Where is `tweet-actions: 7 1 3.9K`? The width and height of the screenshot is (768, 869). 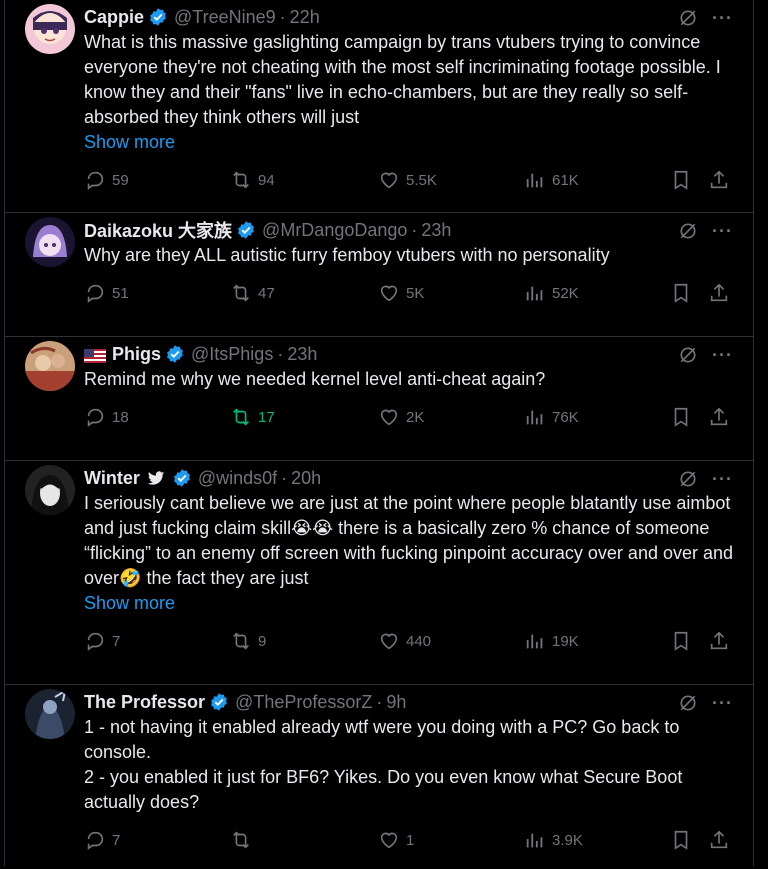 tweet-actions: 7 1 3.9K is located at coordinates (410, 840).